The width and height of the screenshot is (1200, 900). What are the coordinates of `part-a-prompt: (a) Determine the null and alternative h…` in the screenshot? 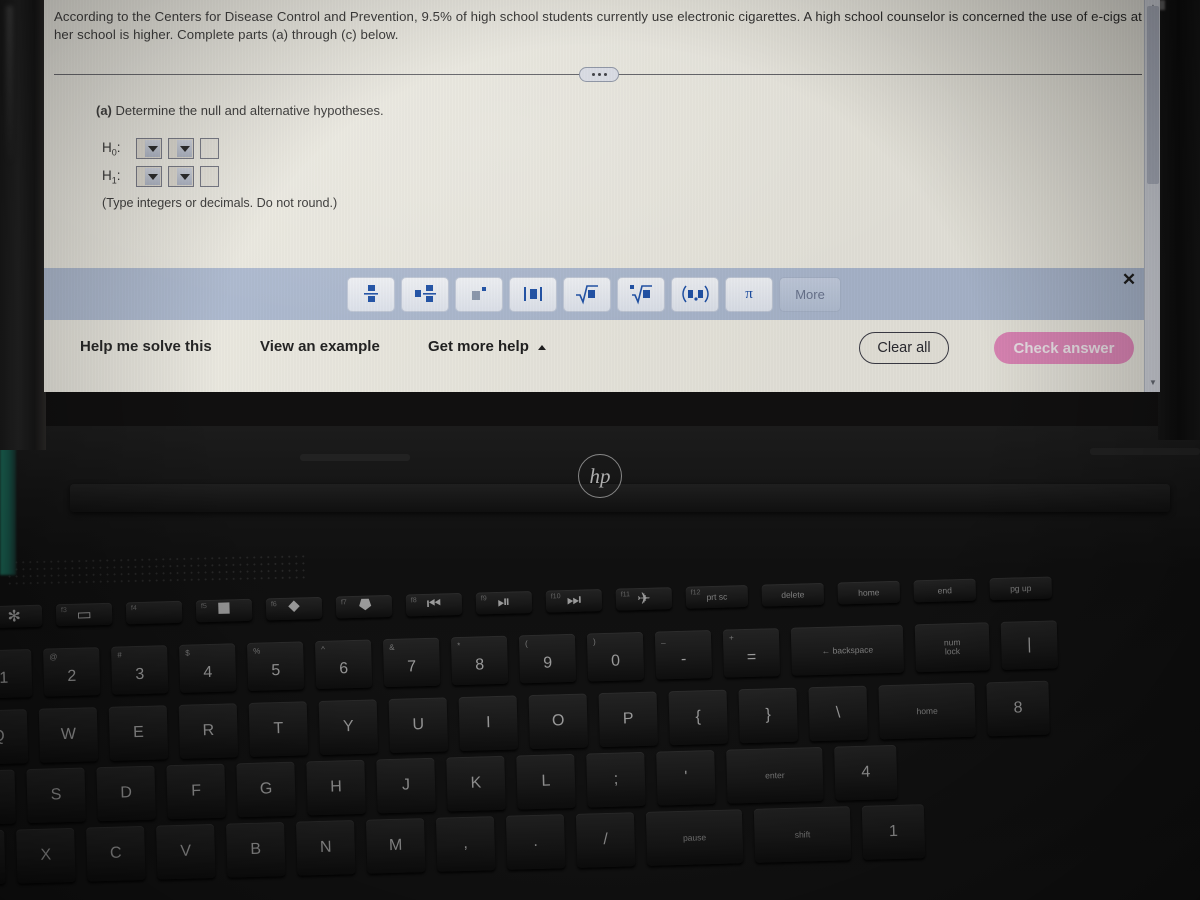 It's located at (240, 110).